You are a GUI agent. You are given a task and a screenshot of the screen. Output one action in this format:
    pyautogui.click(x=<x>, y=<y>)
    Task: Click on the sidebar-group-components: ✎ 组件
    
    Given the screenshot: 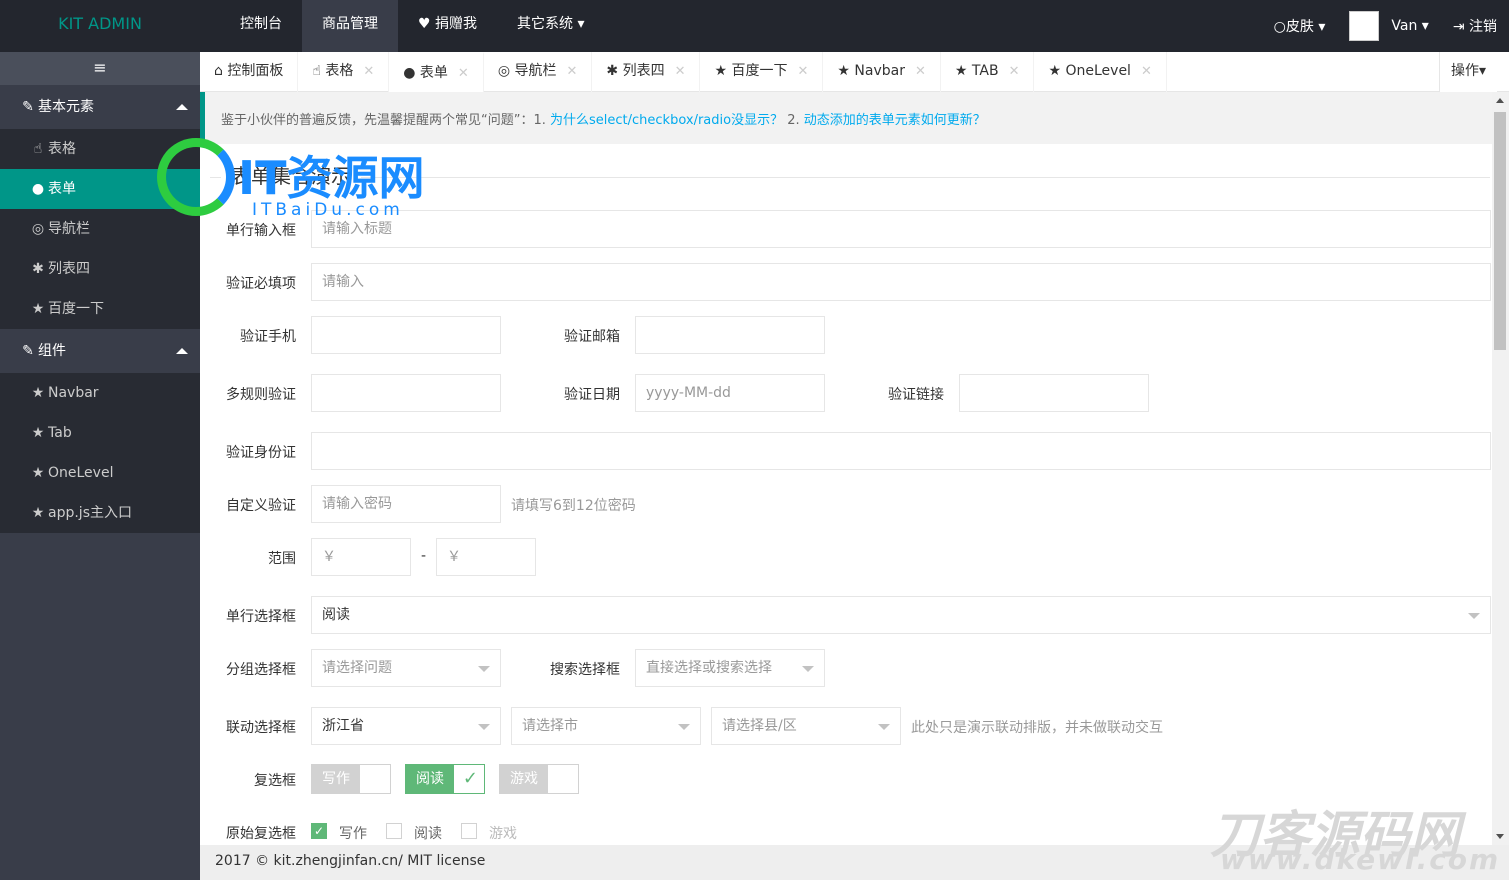 What is the action you would take?
    pyautogui.click(x=100, y=351)
    